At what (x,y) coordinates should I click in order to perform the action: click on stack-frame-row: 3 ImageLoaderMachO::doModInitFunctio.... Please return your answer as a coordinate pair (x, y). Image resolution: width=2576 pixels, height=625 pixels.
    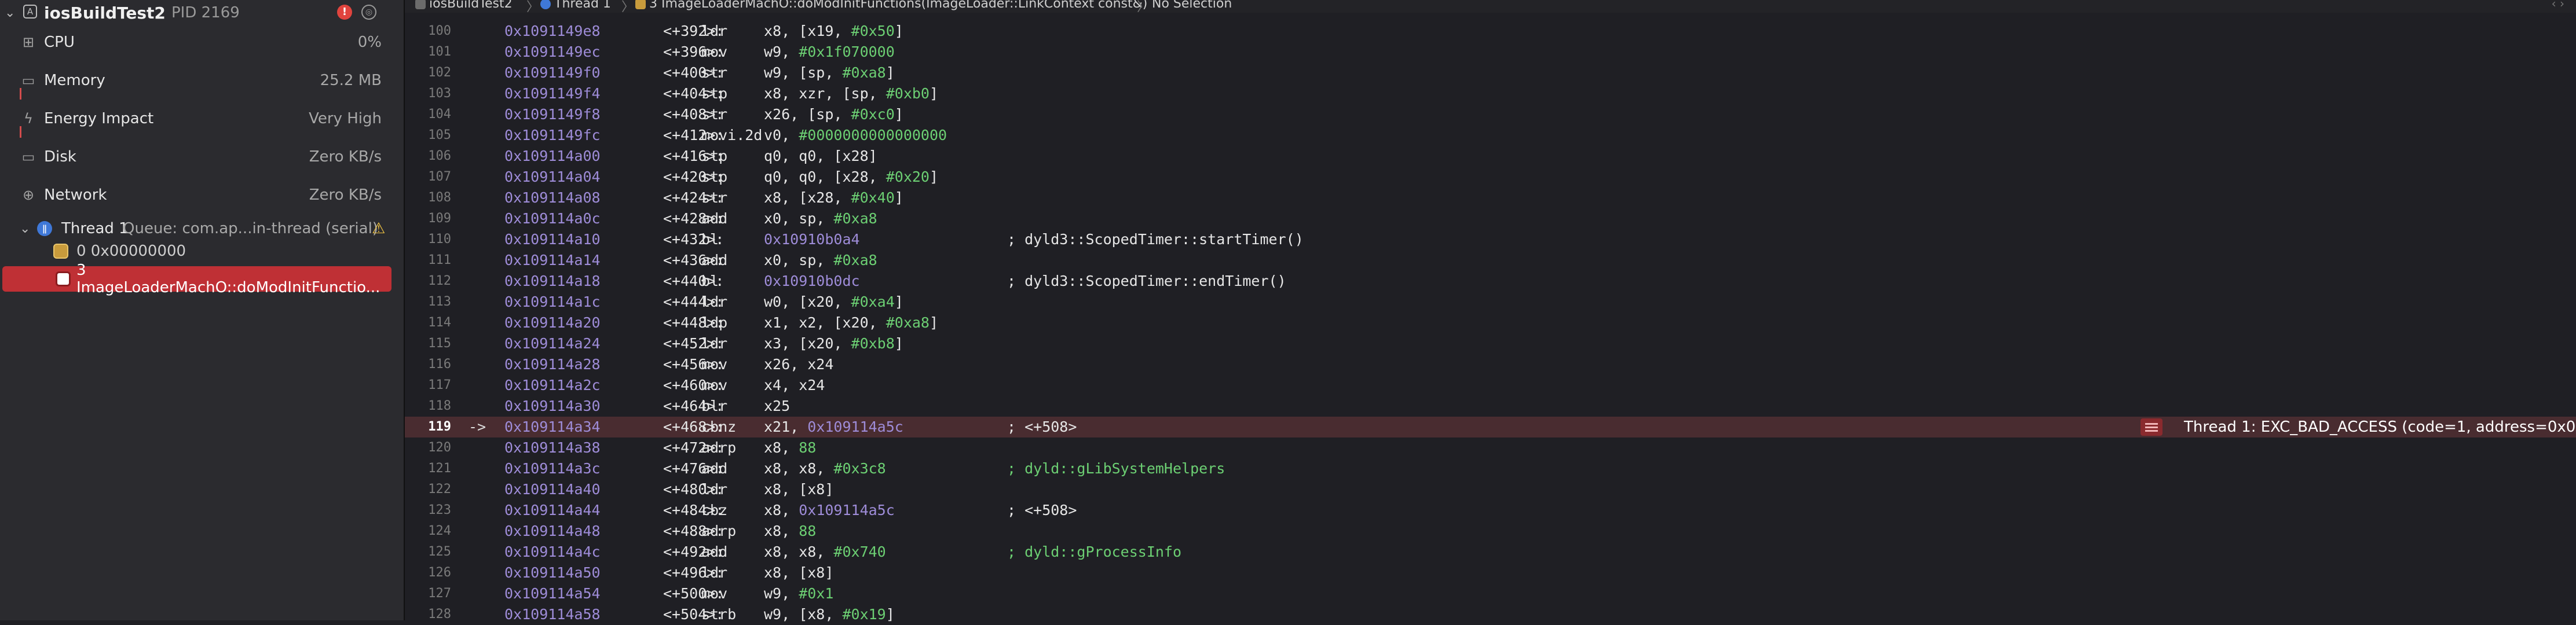
    Looking at the image, I should click on (196, 279).